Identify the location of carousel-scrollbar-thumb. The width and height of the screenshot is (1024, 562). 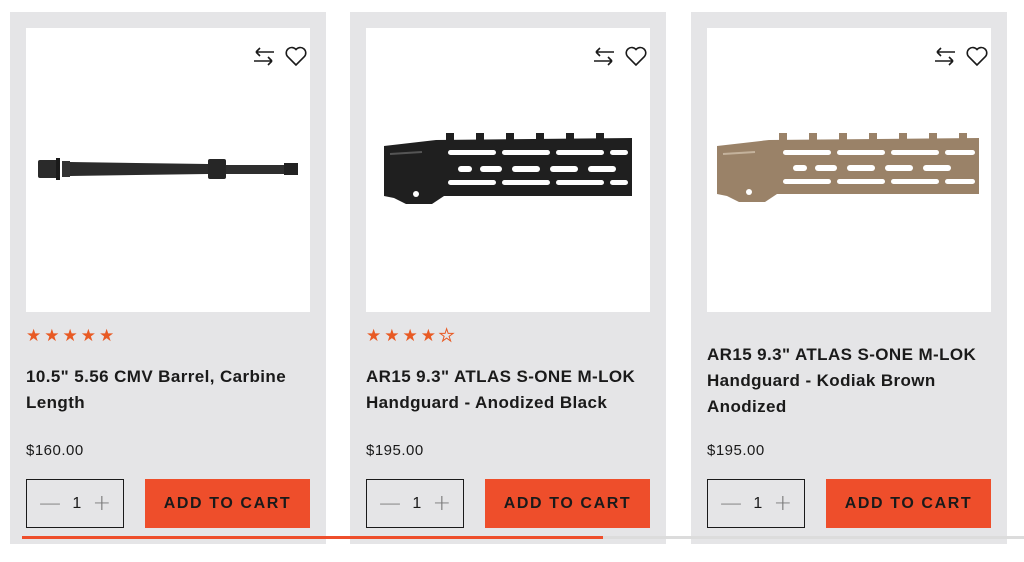
(313, 537).